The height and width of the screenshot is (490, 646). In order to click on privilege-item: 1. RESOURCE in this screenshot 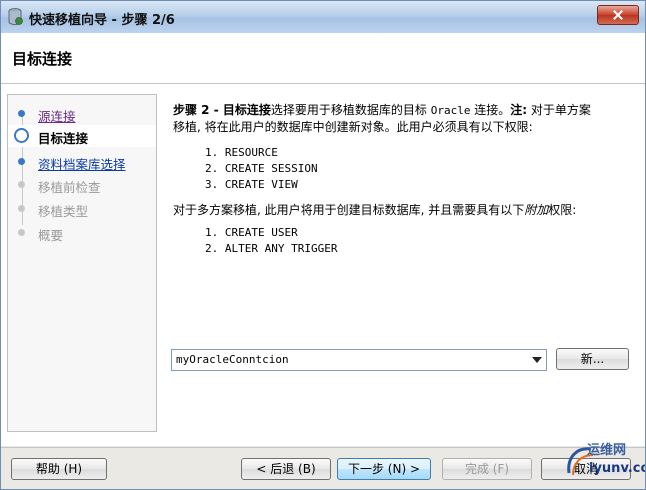, I will do `click(241, 152)`.